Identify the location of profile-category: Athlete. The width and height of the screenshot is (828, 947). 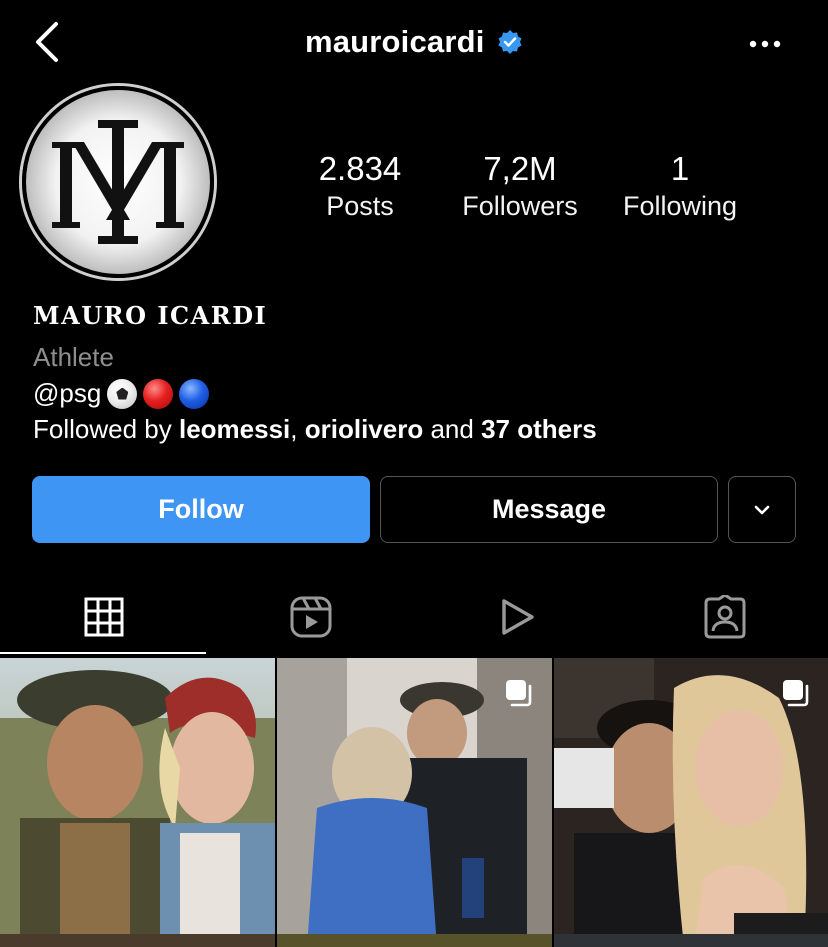
(73, 357).